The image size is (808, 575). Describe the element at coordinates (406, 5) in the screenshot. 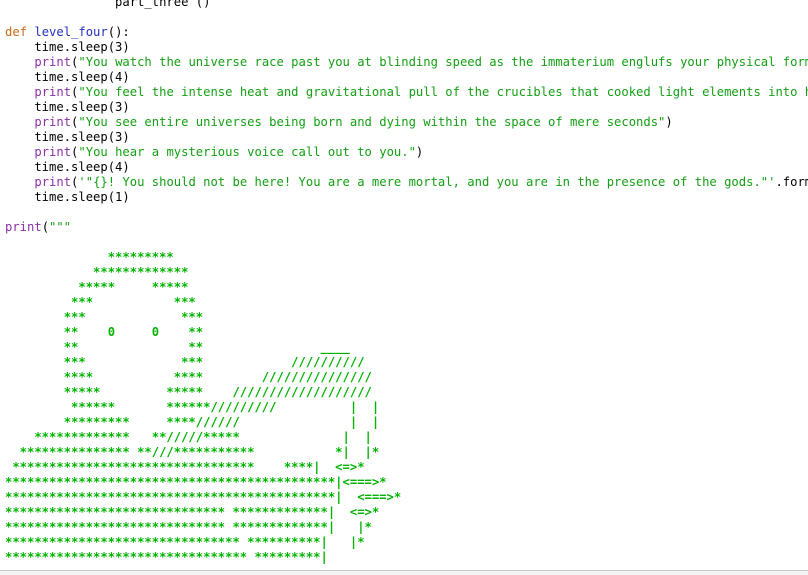

I see `code-line: part_three ()` at that location.